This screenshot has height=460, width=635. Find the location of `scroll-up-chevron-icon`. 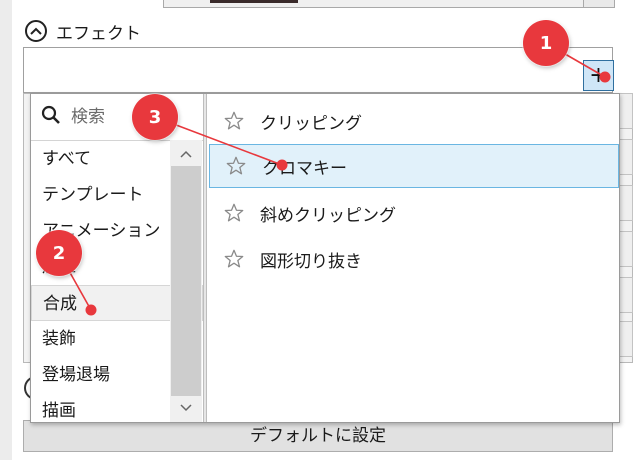

scroll-up-chevron-icon is located at coordinates (186, 154).